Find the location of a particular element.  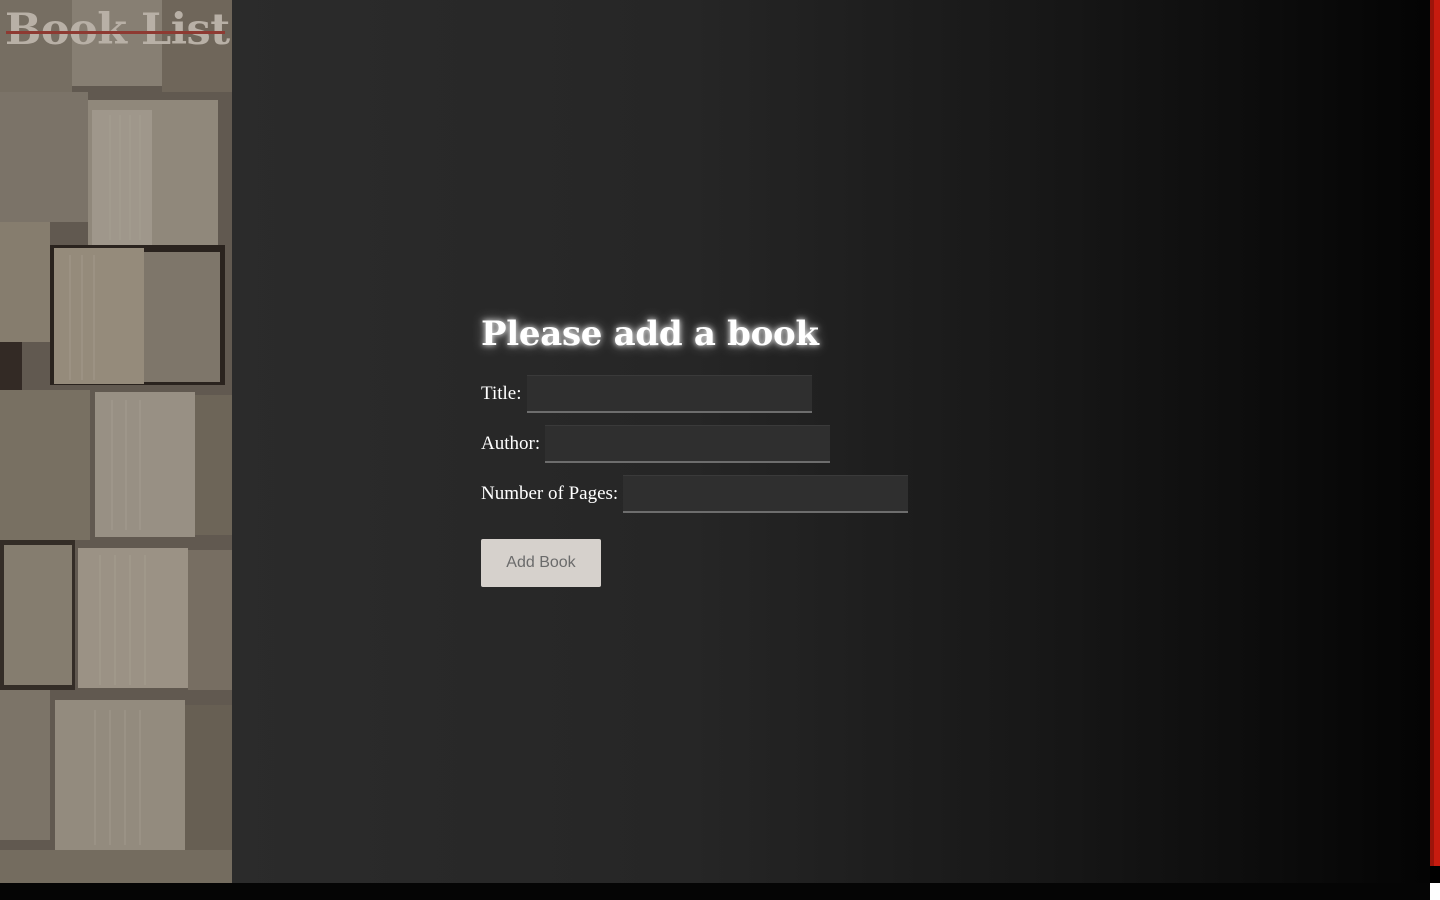

add-book-button: Add Book is located at coordinates (541, 563).